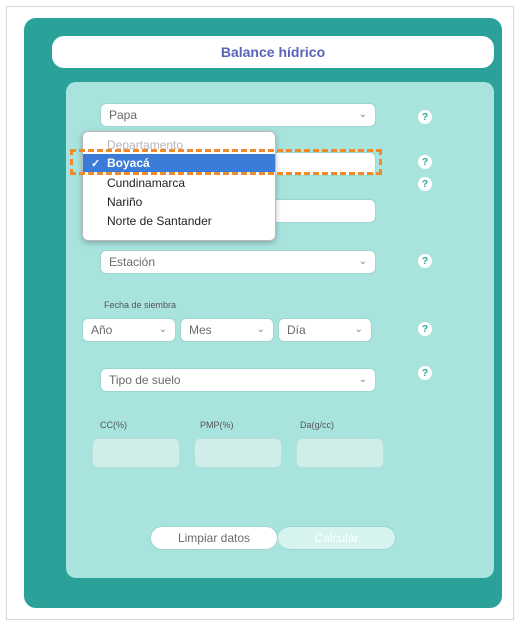 This screenshot has width=520, height=628. Describe the element at coordinates (129, 330) in the screenshot. I see `year-select: Año ⌄` at that location.